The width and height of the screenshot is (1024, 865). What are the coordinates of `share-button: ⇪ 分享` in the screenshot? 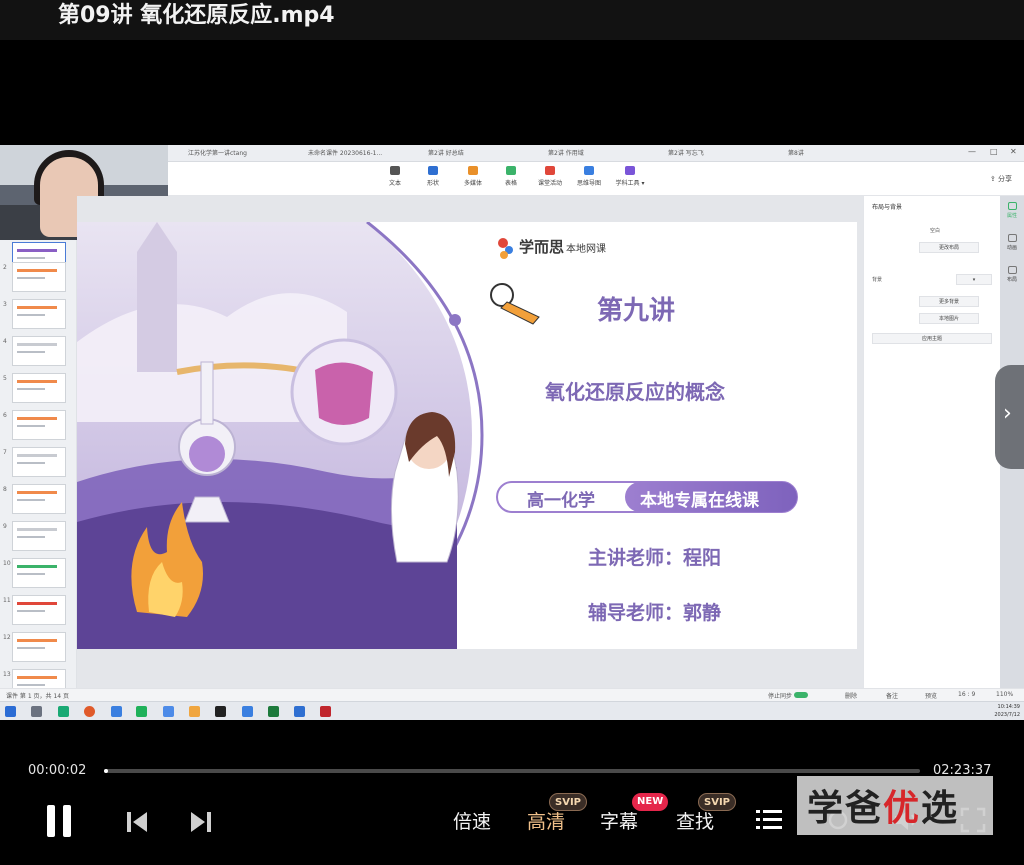 It's located at (1001, 179).